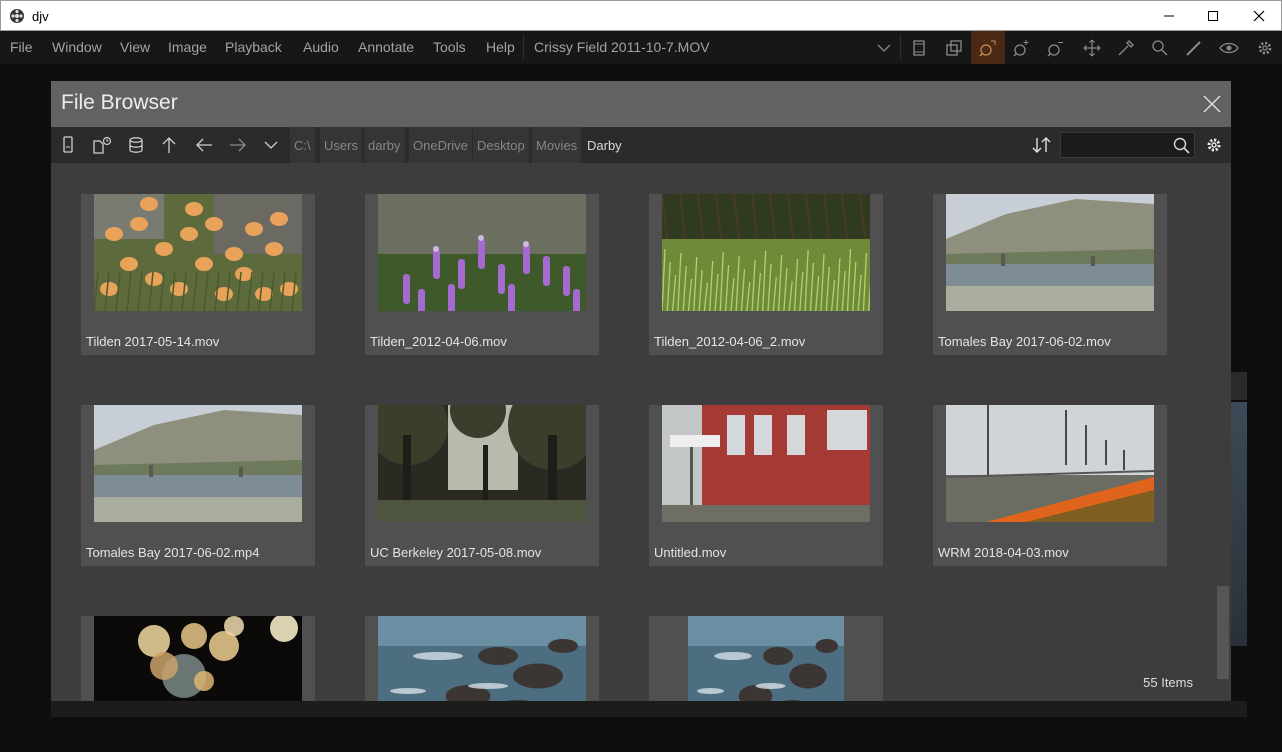 The image size is (1282, 752). Describe the element at coordinates (641, 104) in the screenshot. I see `file-browser-header: File Browser` at that location.